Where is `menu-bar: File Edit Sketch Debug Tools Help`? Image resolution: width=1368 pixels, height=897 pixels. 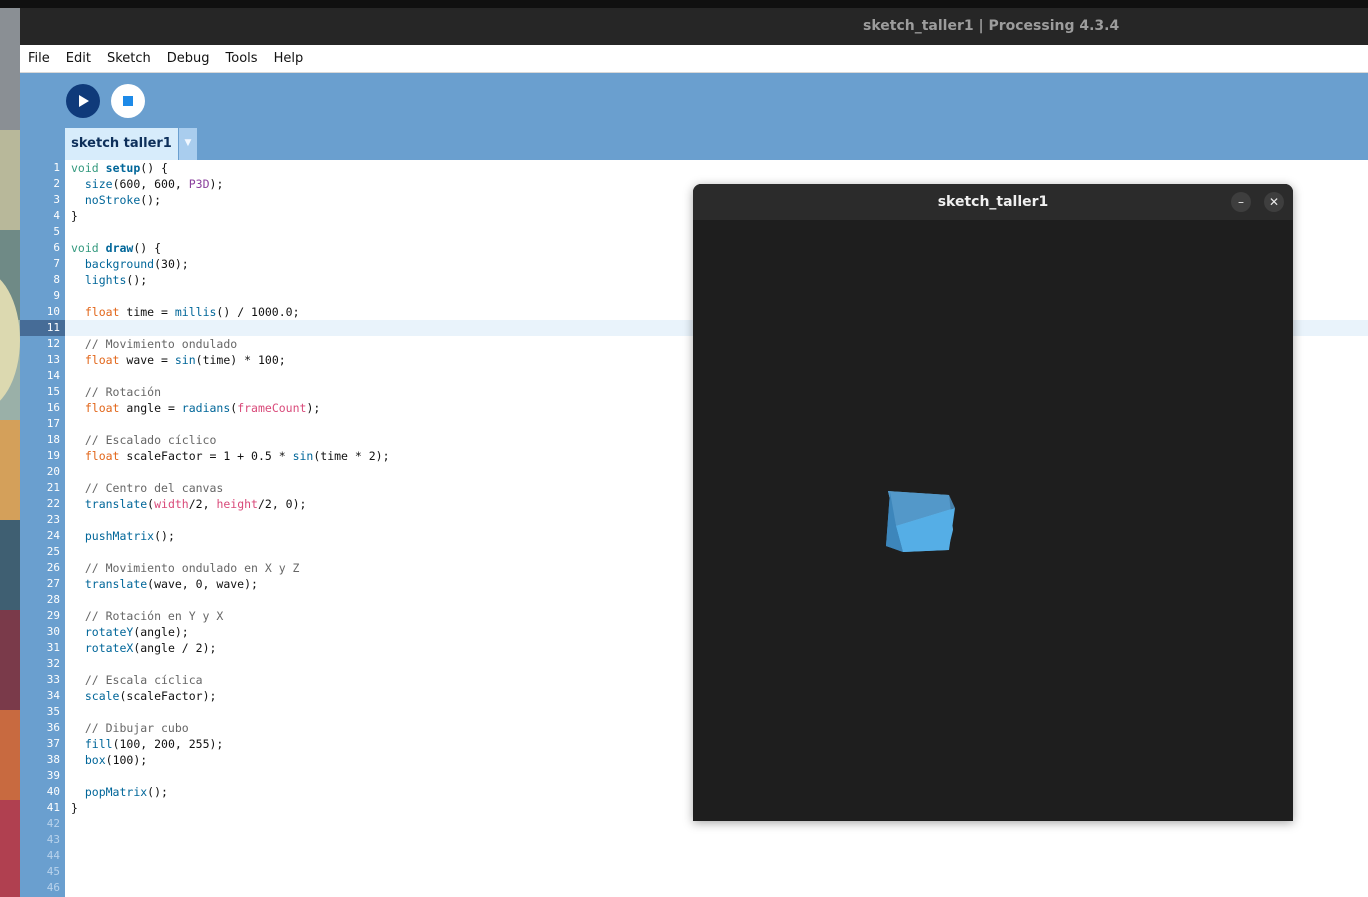
menu-bar: File Edit Sketch Debug Tools Help is located at coordinates (694, 59).